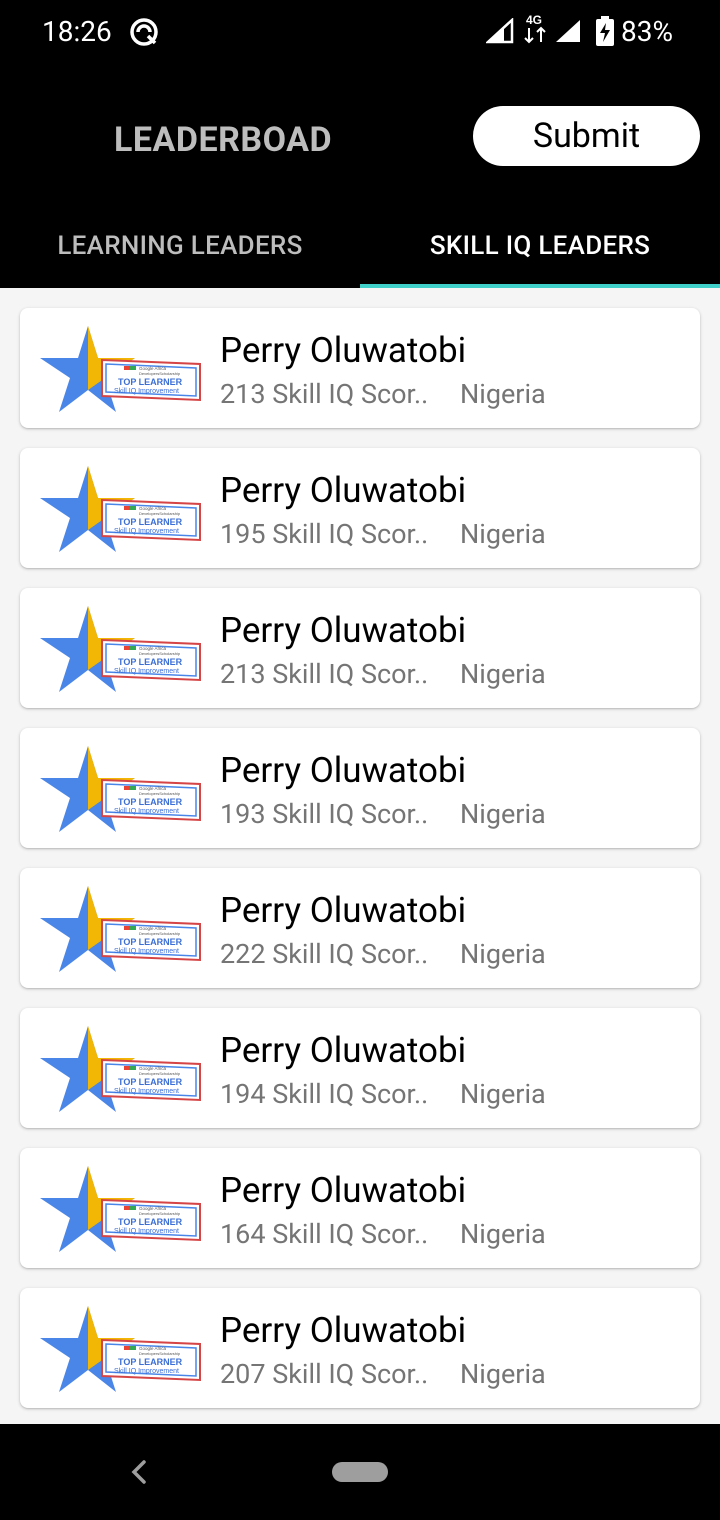 The width and height of the screenshot is (720, 1520). I want to click on svg-text: 4G, so click(534, 20).